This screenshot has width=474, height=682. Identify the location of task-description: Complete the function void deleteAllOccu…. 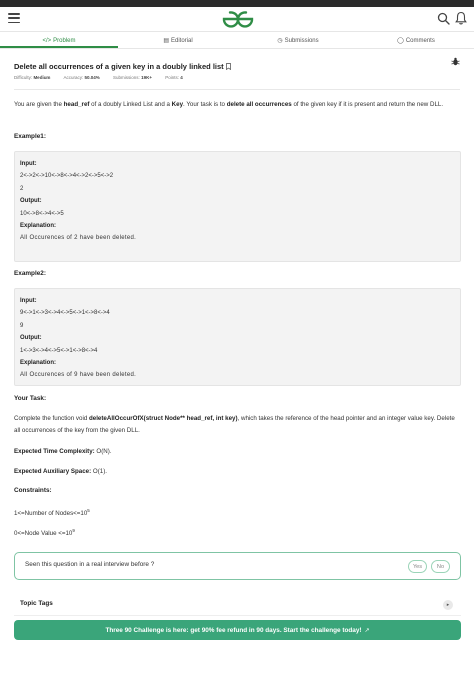
(234, 424).